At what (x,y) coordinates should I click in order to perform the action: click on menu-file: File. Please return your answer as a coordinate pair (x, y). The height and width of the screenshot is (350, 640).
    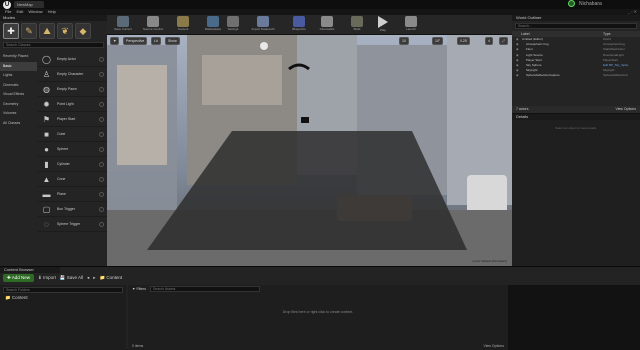
    Looking at the image, I should click on (8, 11).